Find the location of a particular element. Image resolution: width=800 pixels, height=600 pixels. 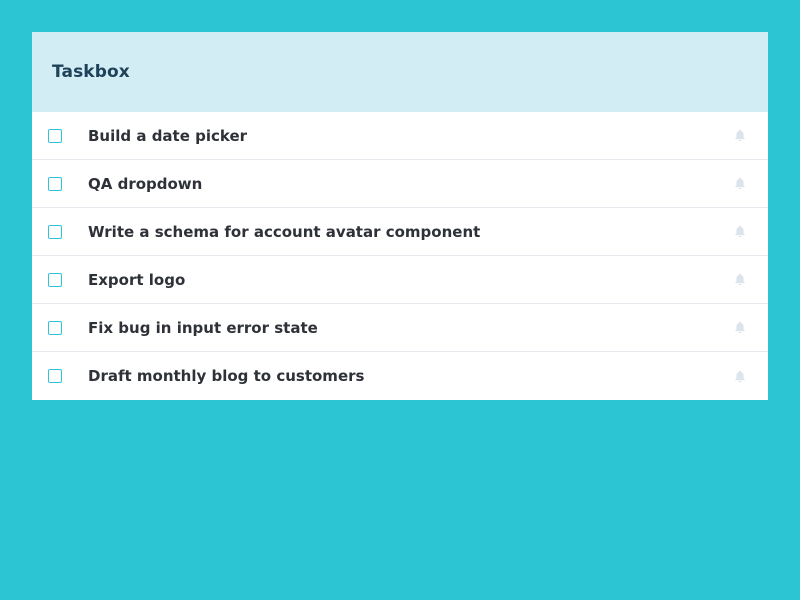

task-title: Draft monthly blog to customers is located at coordinates (226, 376).